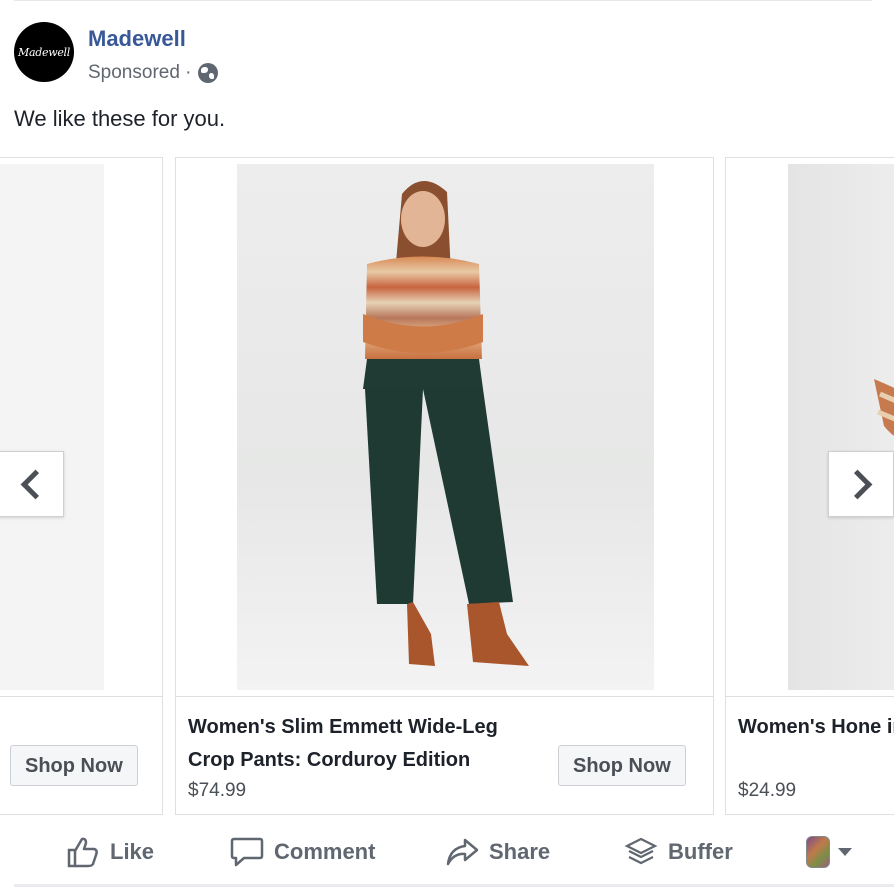 Image resolution: width=894 pixels, height=892 pixels. I want to click on buffer-button: Buffer, so click(678, 852).